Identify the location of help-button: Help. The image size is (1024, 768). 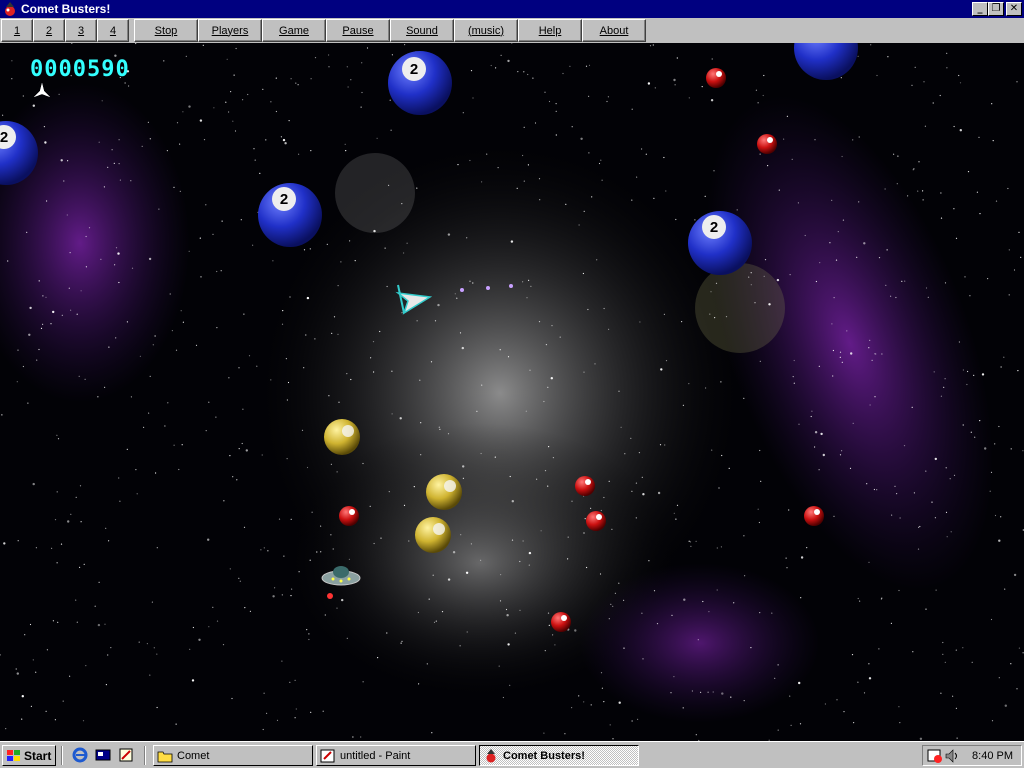
(550, 30).